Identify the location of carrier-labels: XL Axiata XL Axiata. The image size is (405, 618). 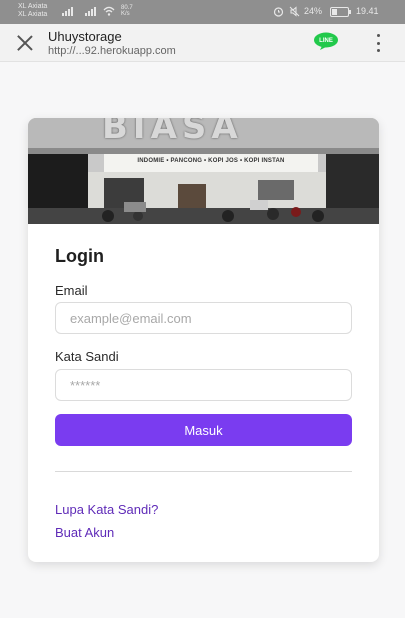
(32, 11).